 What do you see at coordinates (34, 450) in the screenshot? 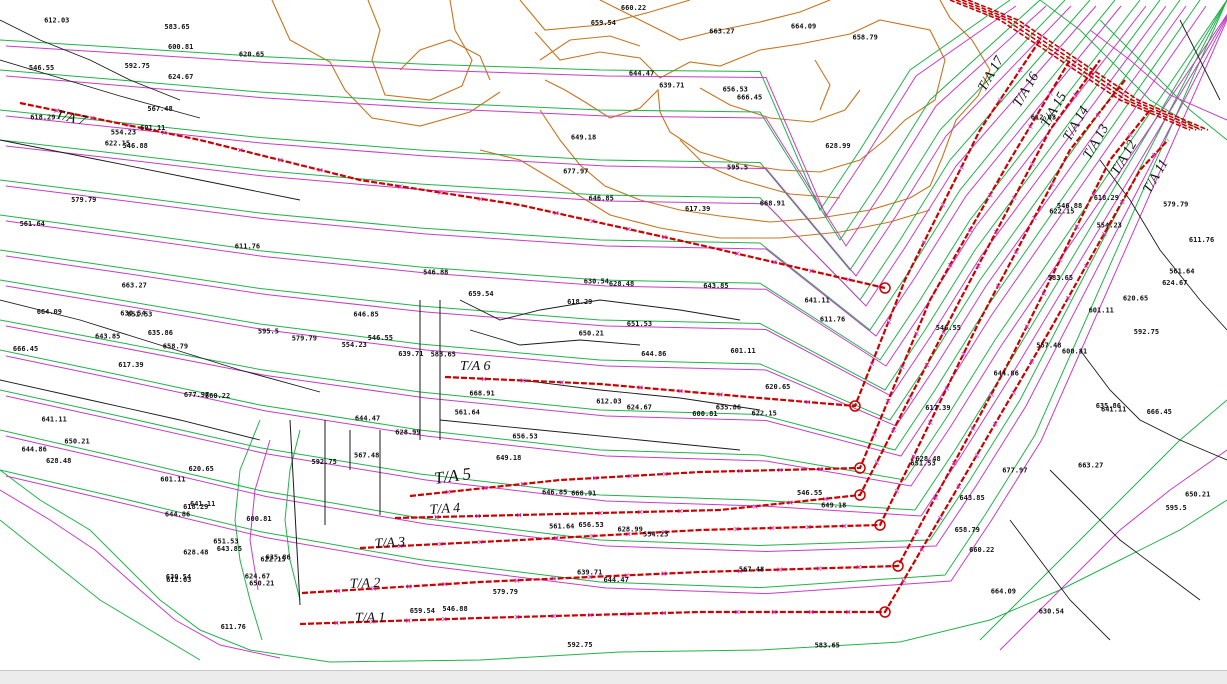
I see `elevation-label: 644.86` at bounding box center [34, 450].